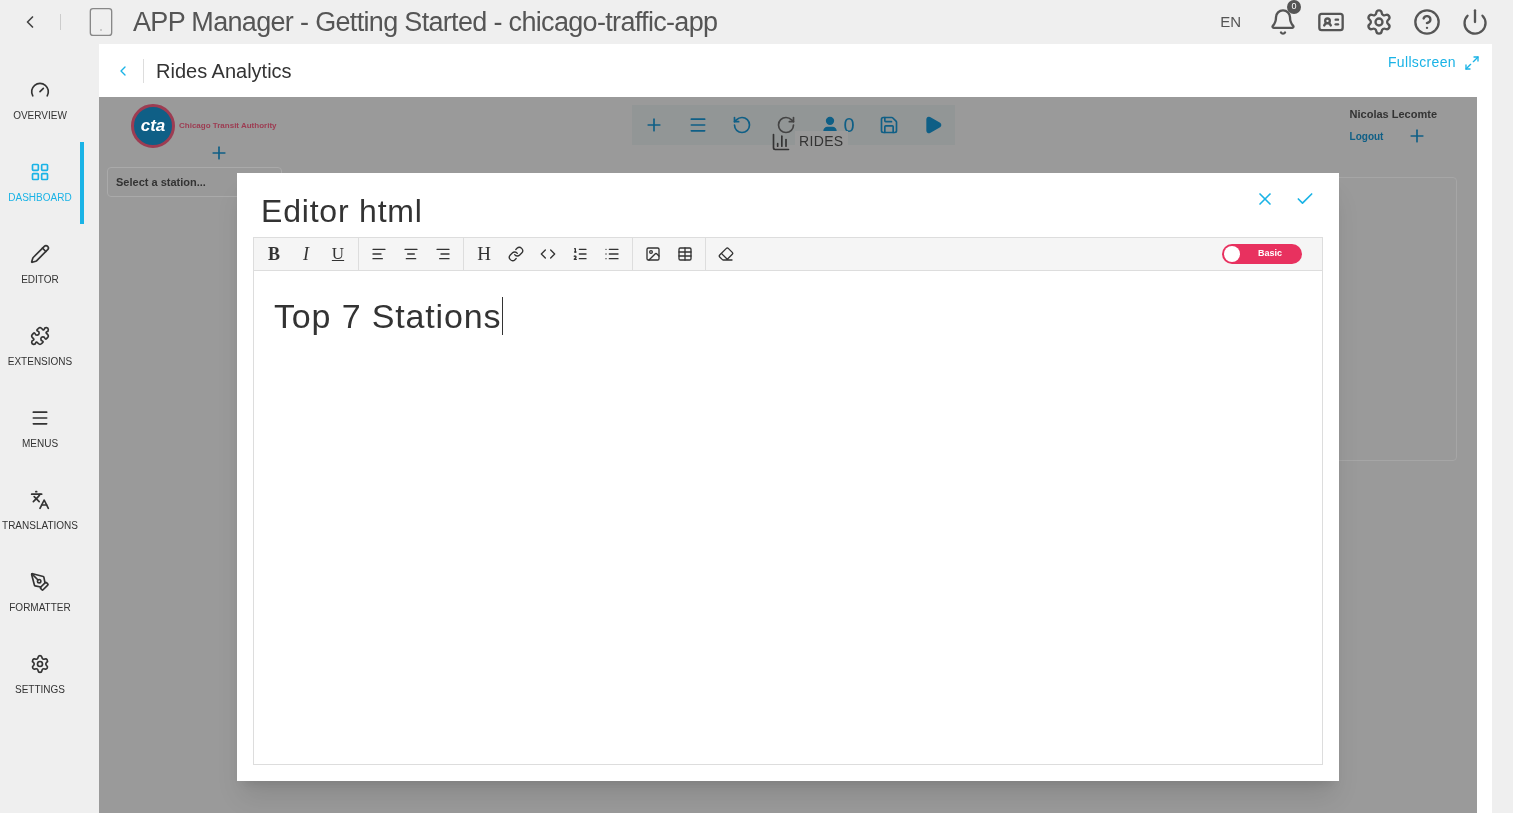 Image resolution: width=1513 pixels, height=813 pixels. What do you see at coordinates (443, 254) in the screenshot?
I see `align-right-icon` at bounding box center [443, 254].